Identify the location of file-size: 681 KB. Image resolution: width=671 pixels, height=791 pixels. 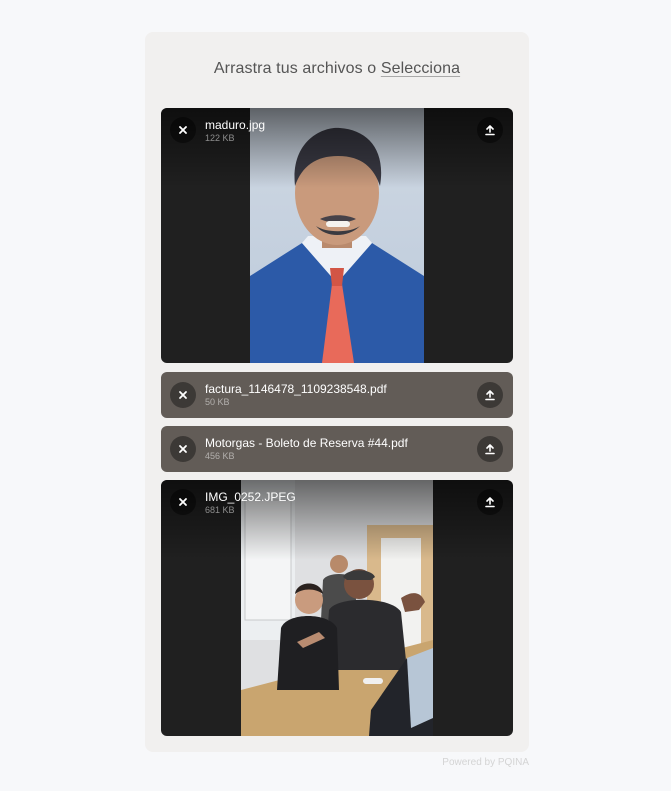
(220, 510).